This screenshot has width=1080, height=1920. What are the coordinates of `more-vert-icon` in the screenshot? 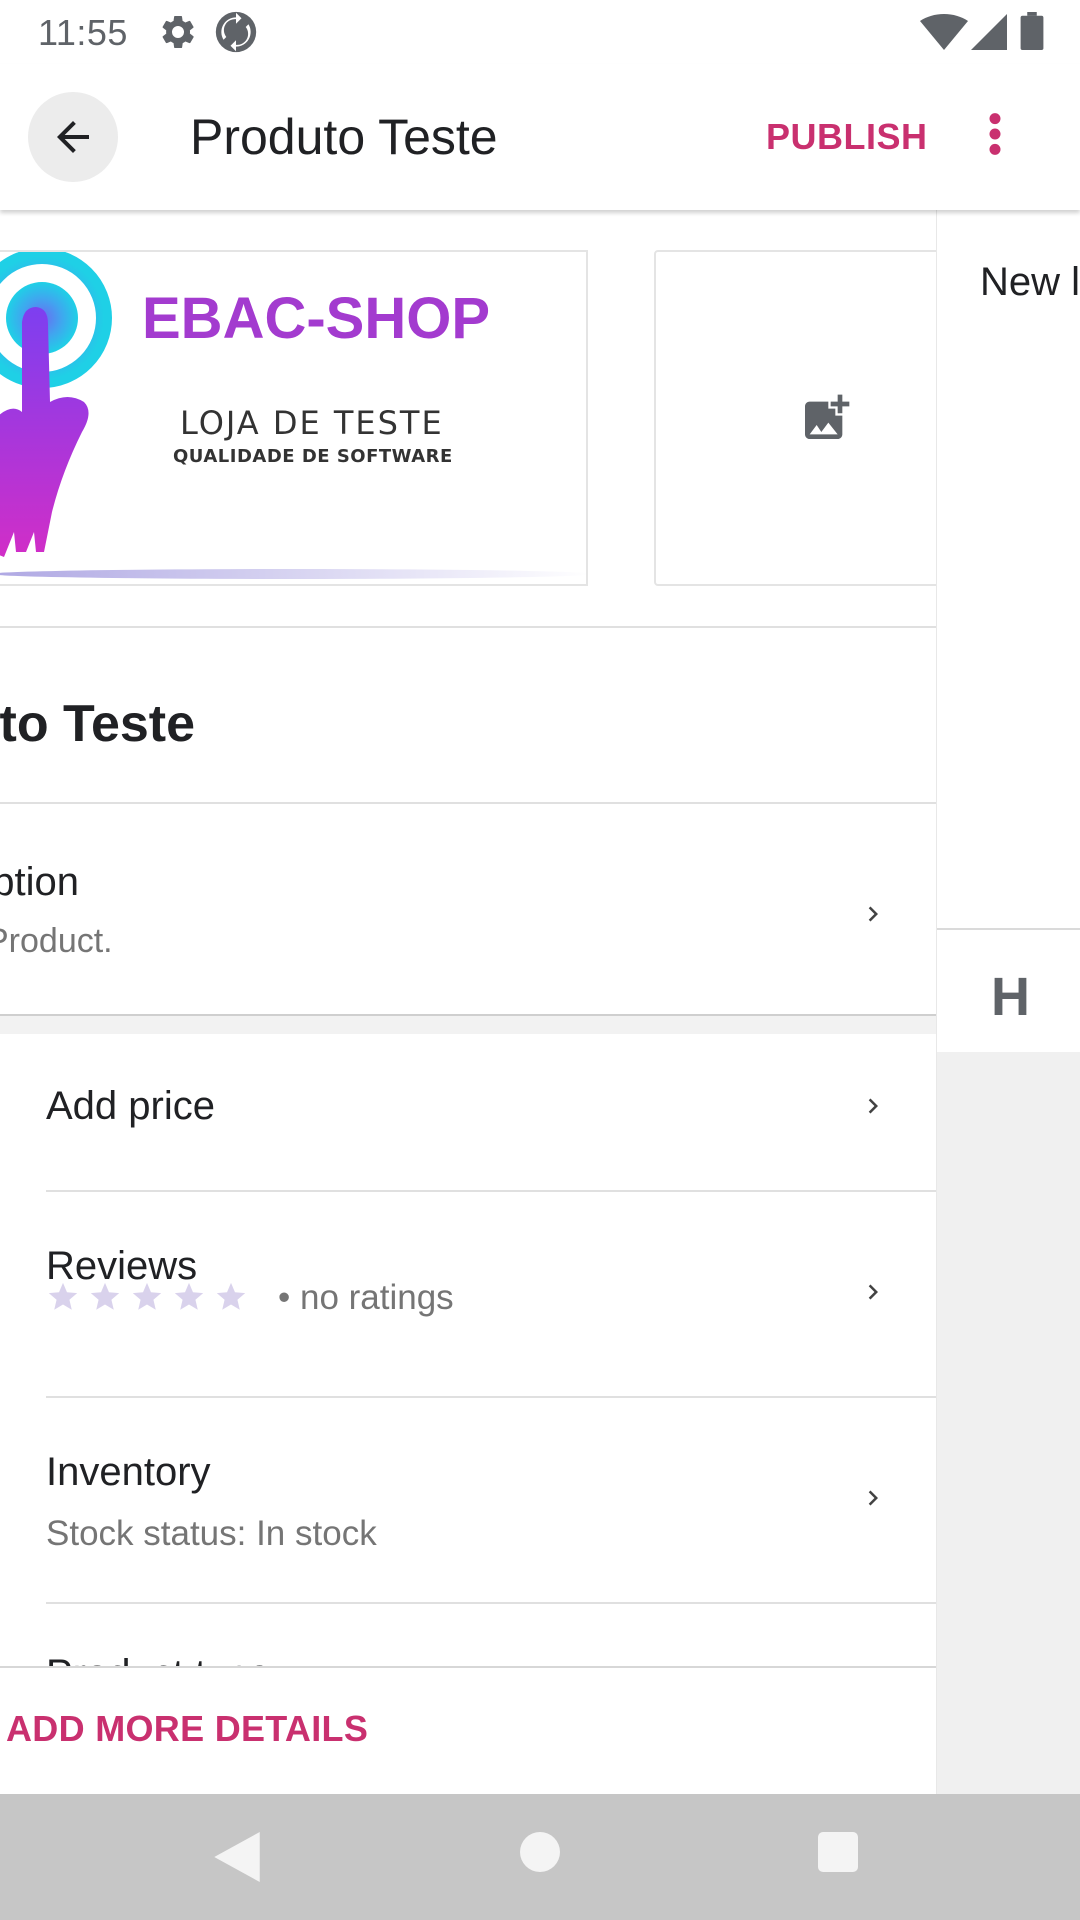 It's located at (995, 134).